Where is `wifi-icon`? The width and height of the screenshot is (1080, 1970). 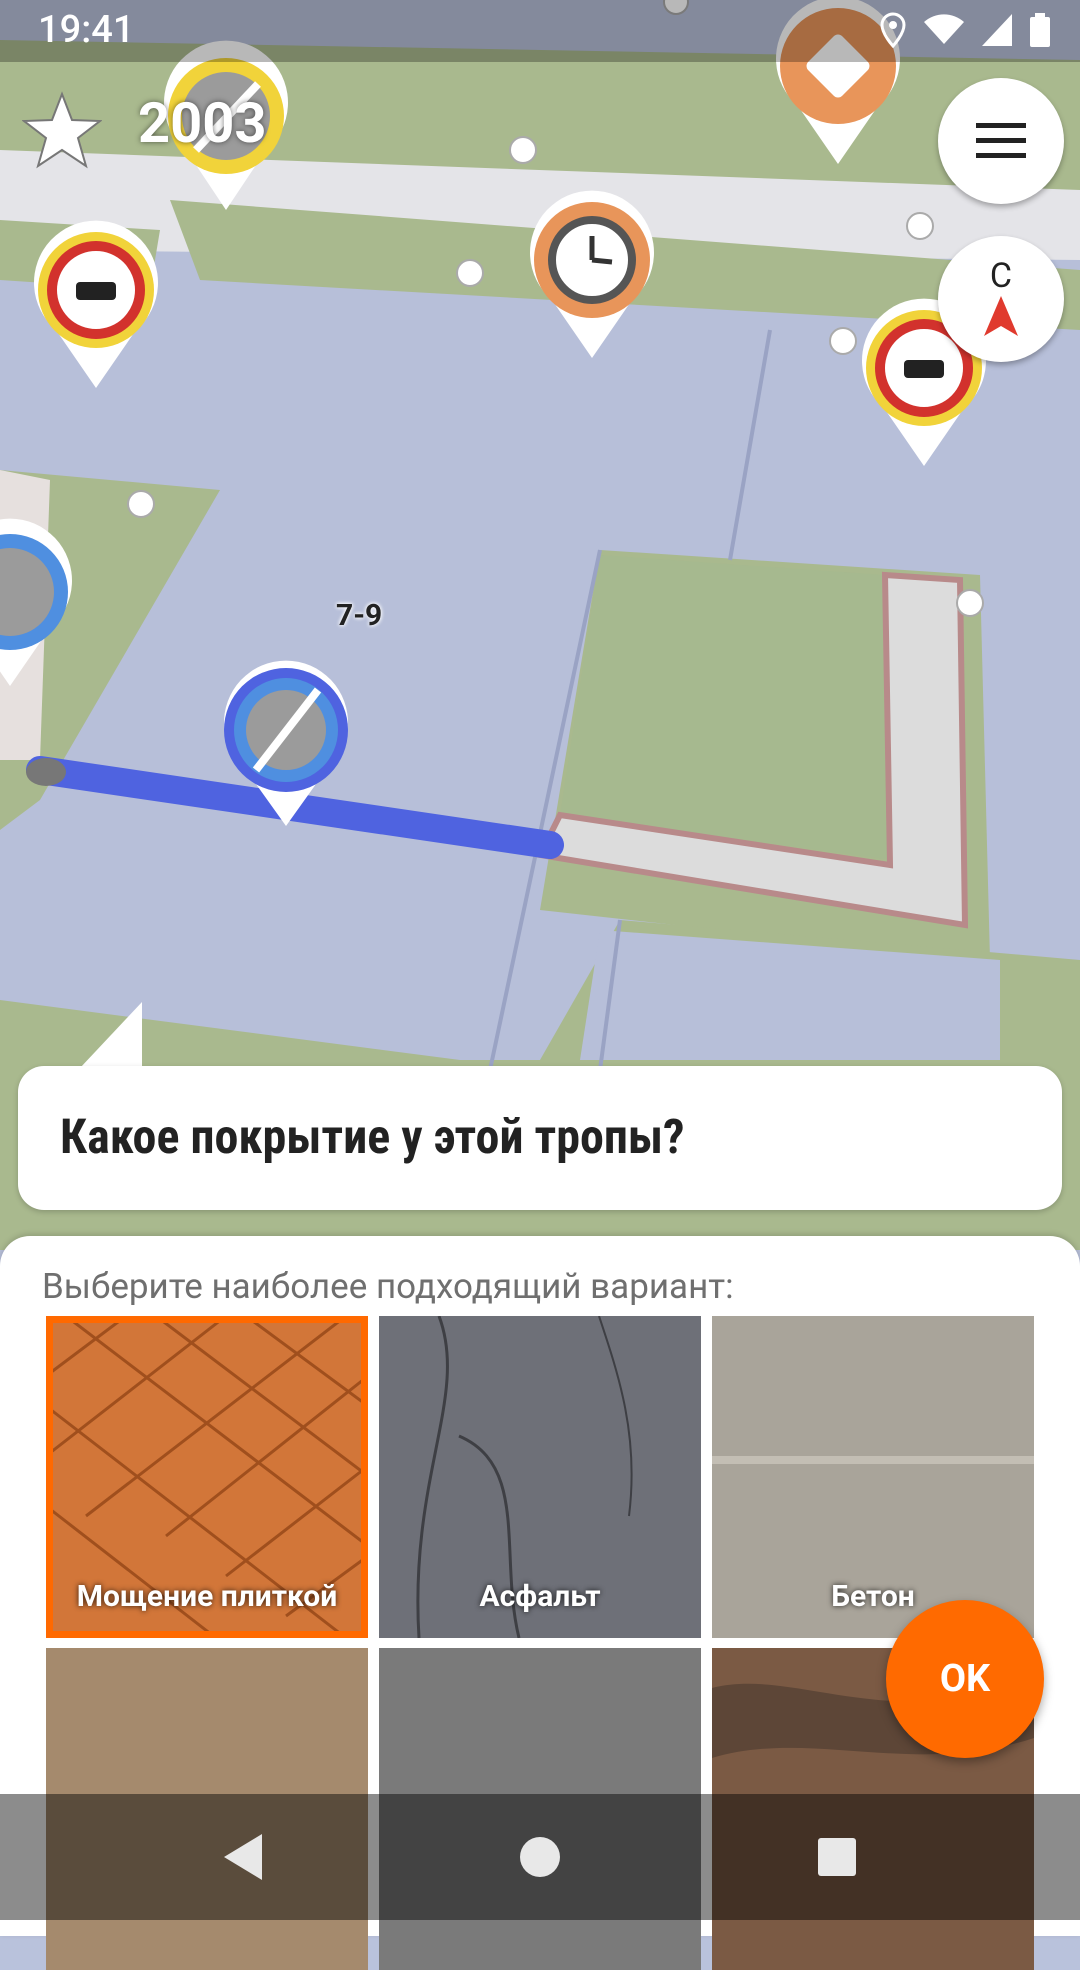 wifi-icon is located at coordinates (944, 29).